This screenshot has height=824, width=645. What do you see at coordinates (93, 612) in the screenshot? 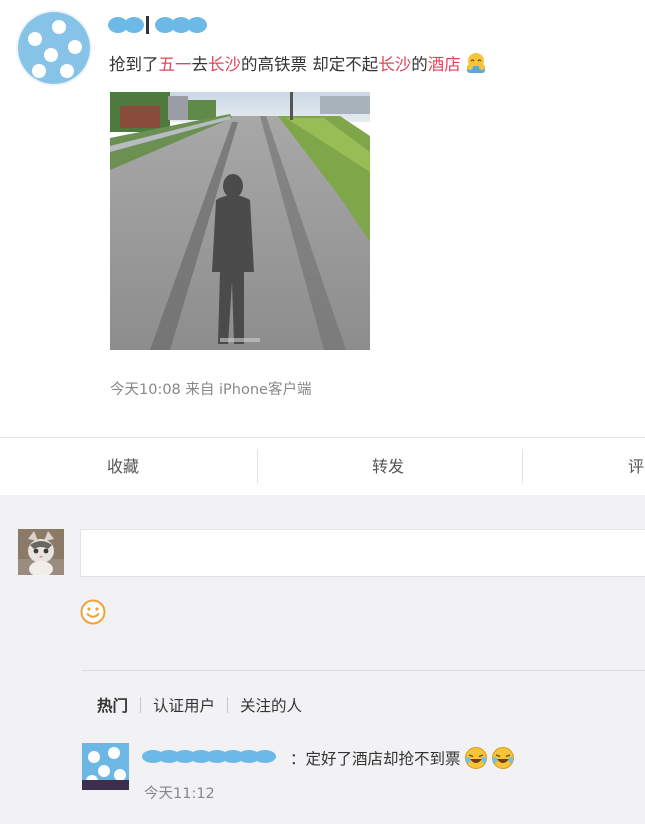
I see `emoji-picker-icon` at bounding box center [93, 612].